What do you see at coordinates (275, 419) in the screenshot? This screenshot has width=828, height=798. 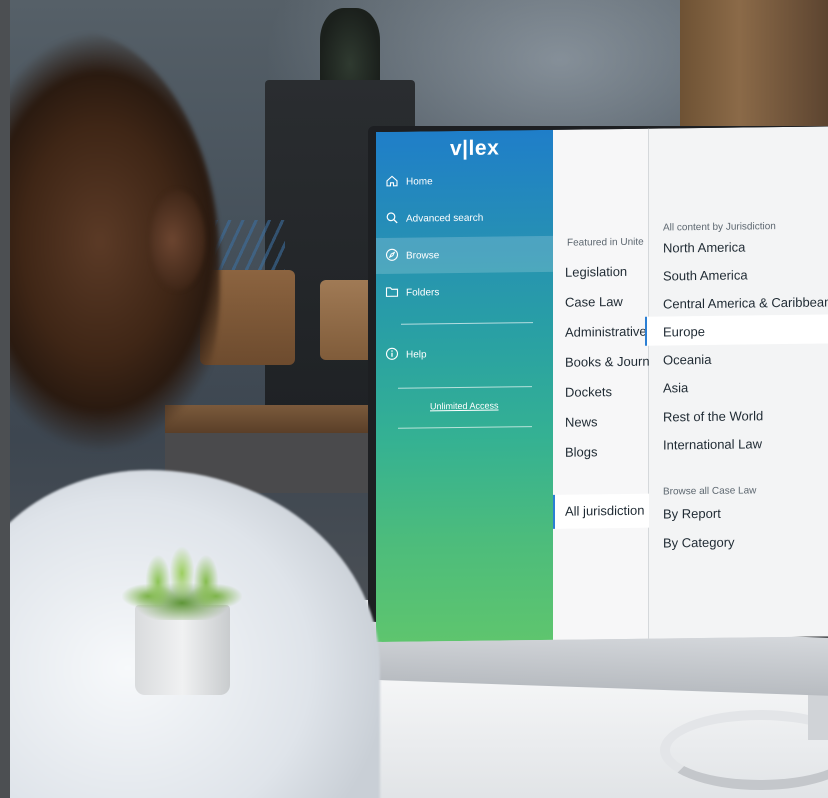 I see `background-shelf` at bounding box center [275, 419].